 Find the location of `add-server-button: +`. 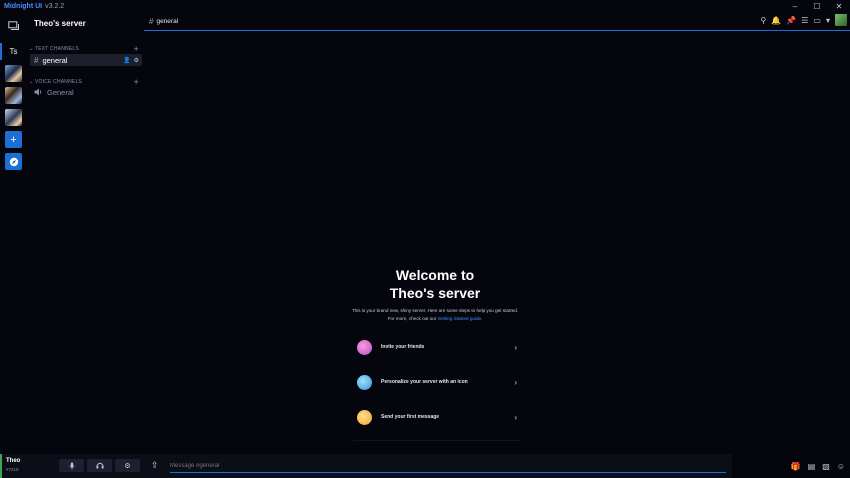

add-server-button: + is located at coordinates (13, 139).